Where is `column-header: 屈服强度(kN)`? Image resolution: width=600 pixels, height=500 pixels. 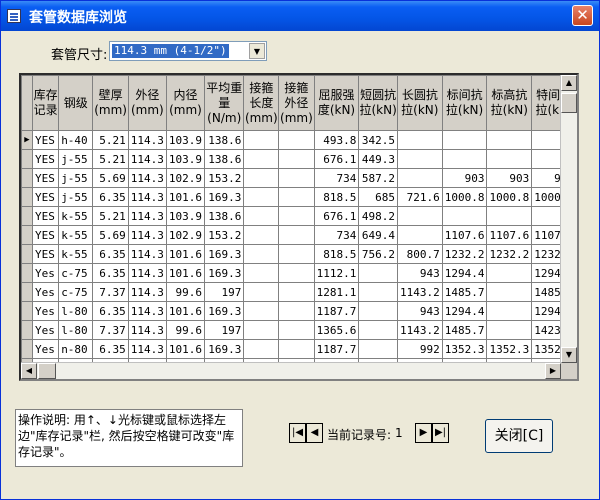
column-header: 屈服强度(kN) is located at coordinates (336, 103).